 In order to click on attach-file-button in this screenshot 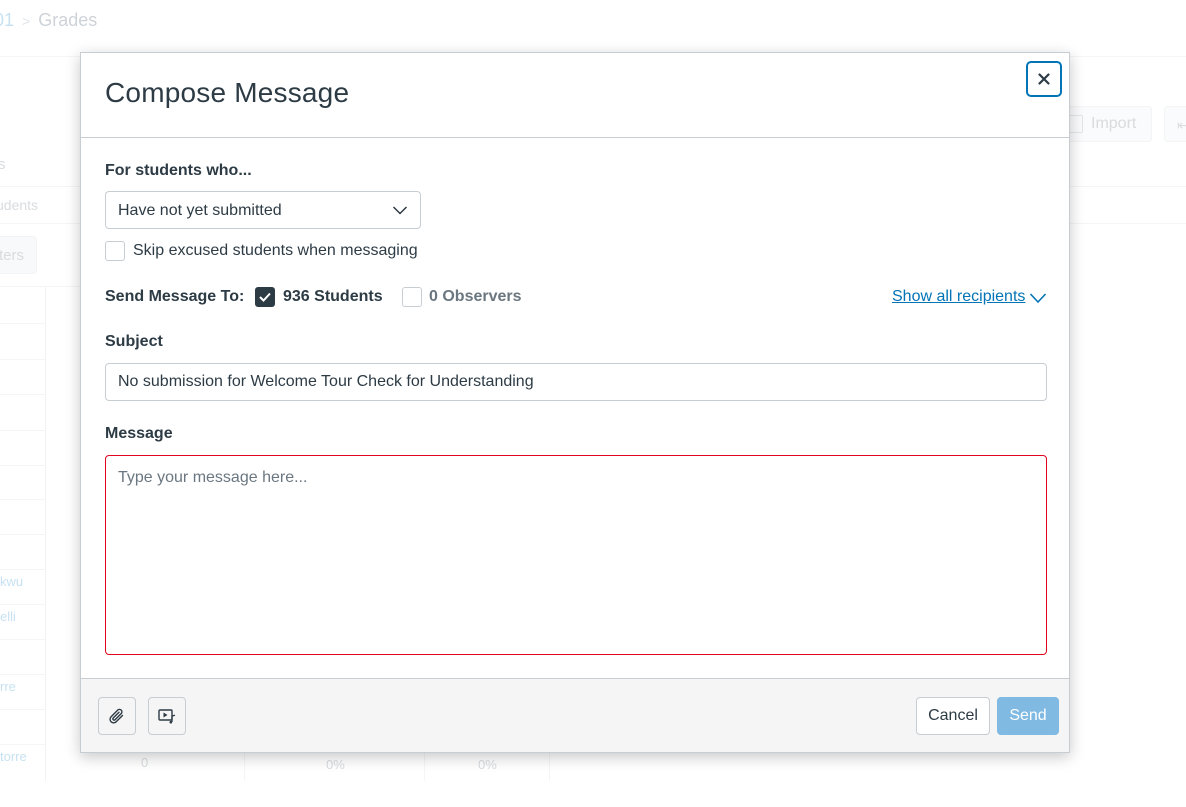, I will do `click(117, 716)`.